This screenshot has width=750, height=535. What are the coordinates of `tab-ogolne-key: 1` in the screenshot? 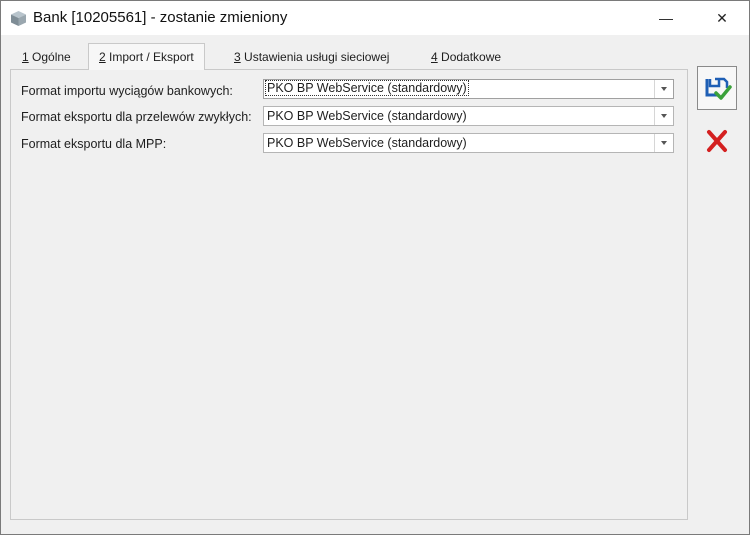 It's located at (25, 57).